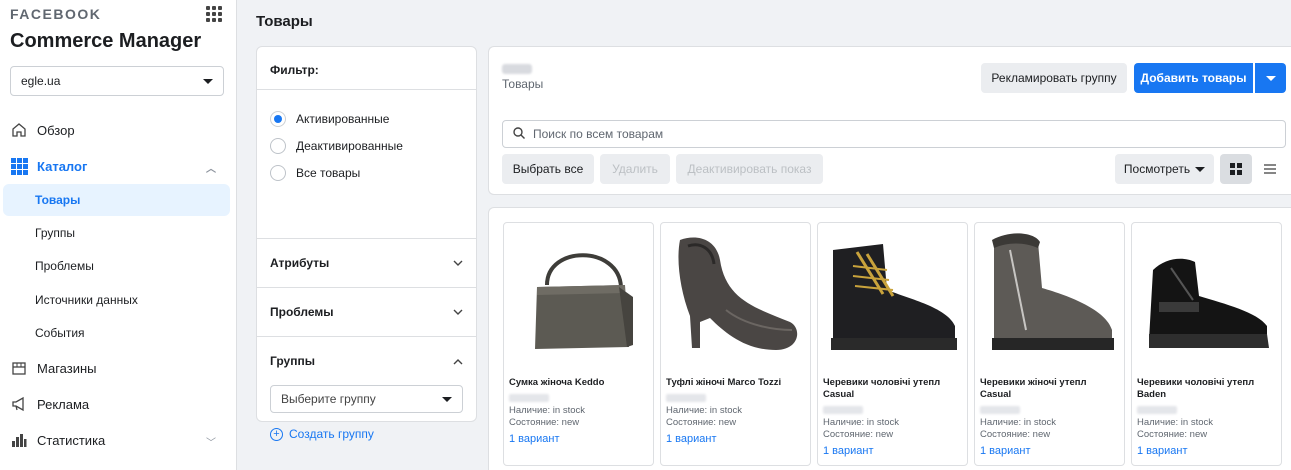 The width and height of the screenshot is (1291, 470). Describe the element at coordinates (116, 200) in the screenshot. I see `sidebar-subitem-products: Товары` at that location.